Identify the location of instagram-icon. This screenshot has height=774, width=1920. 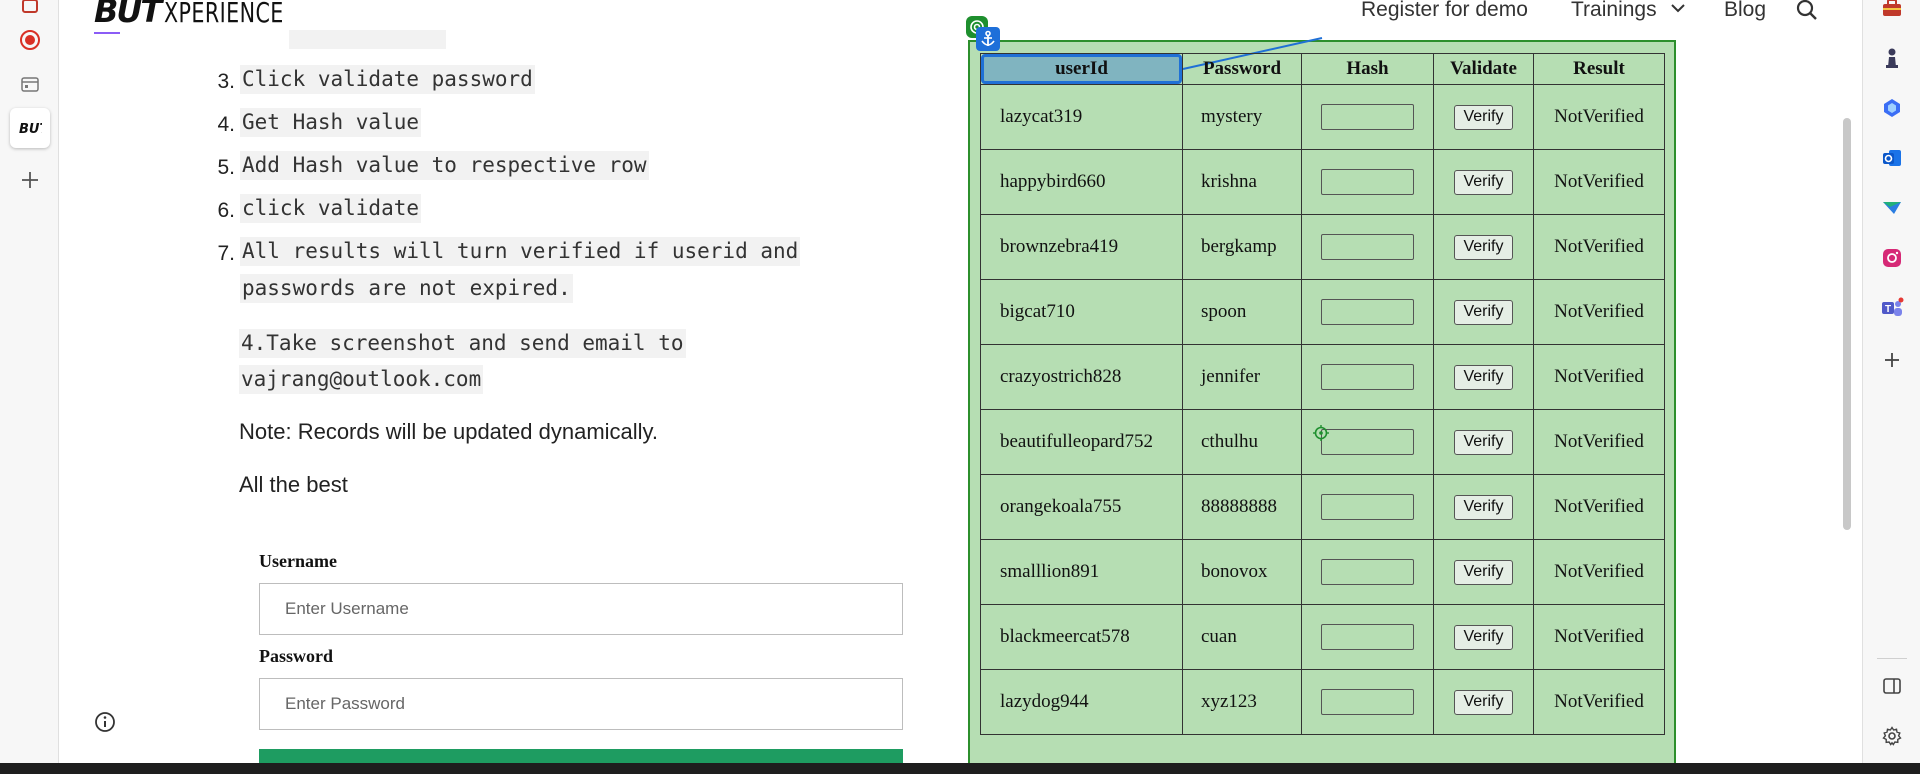
(1892, 258).